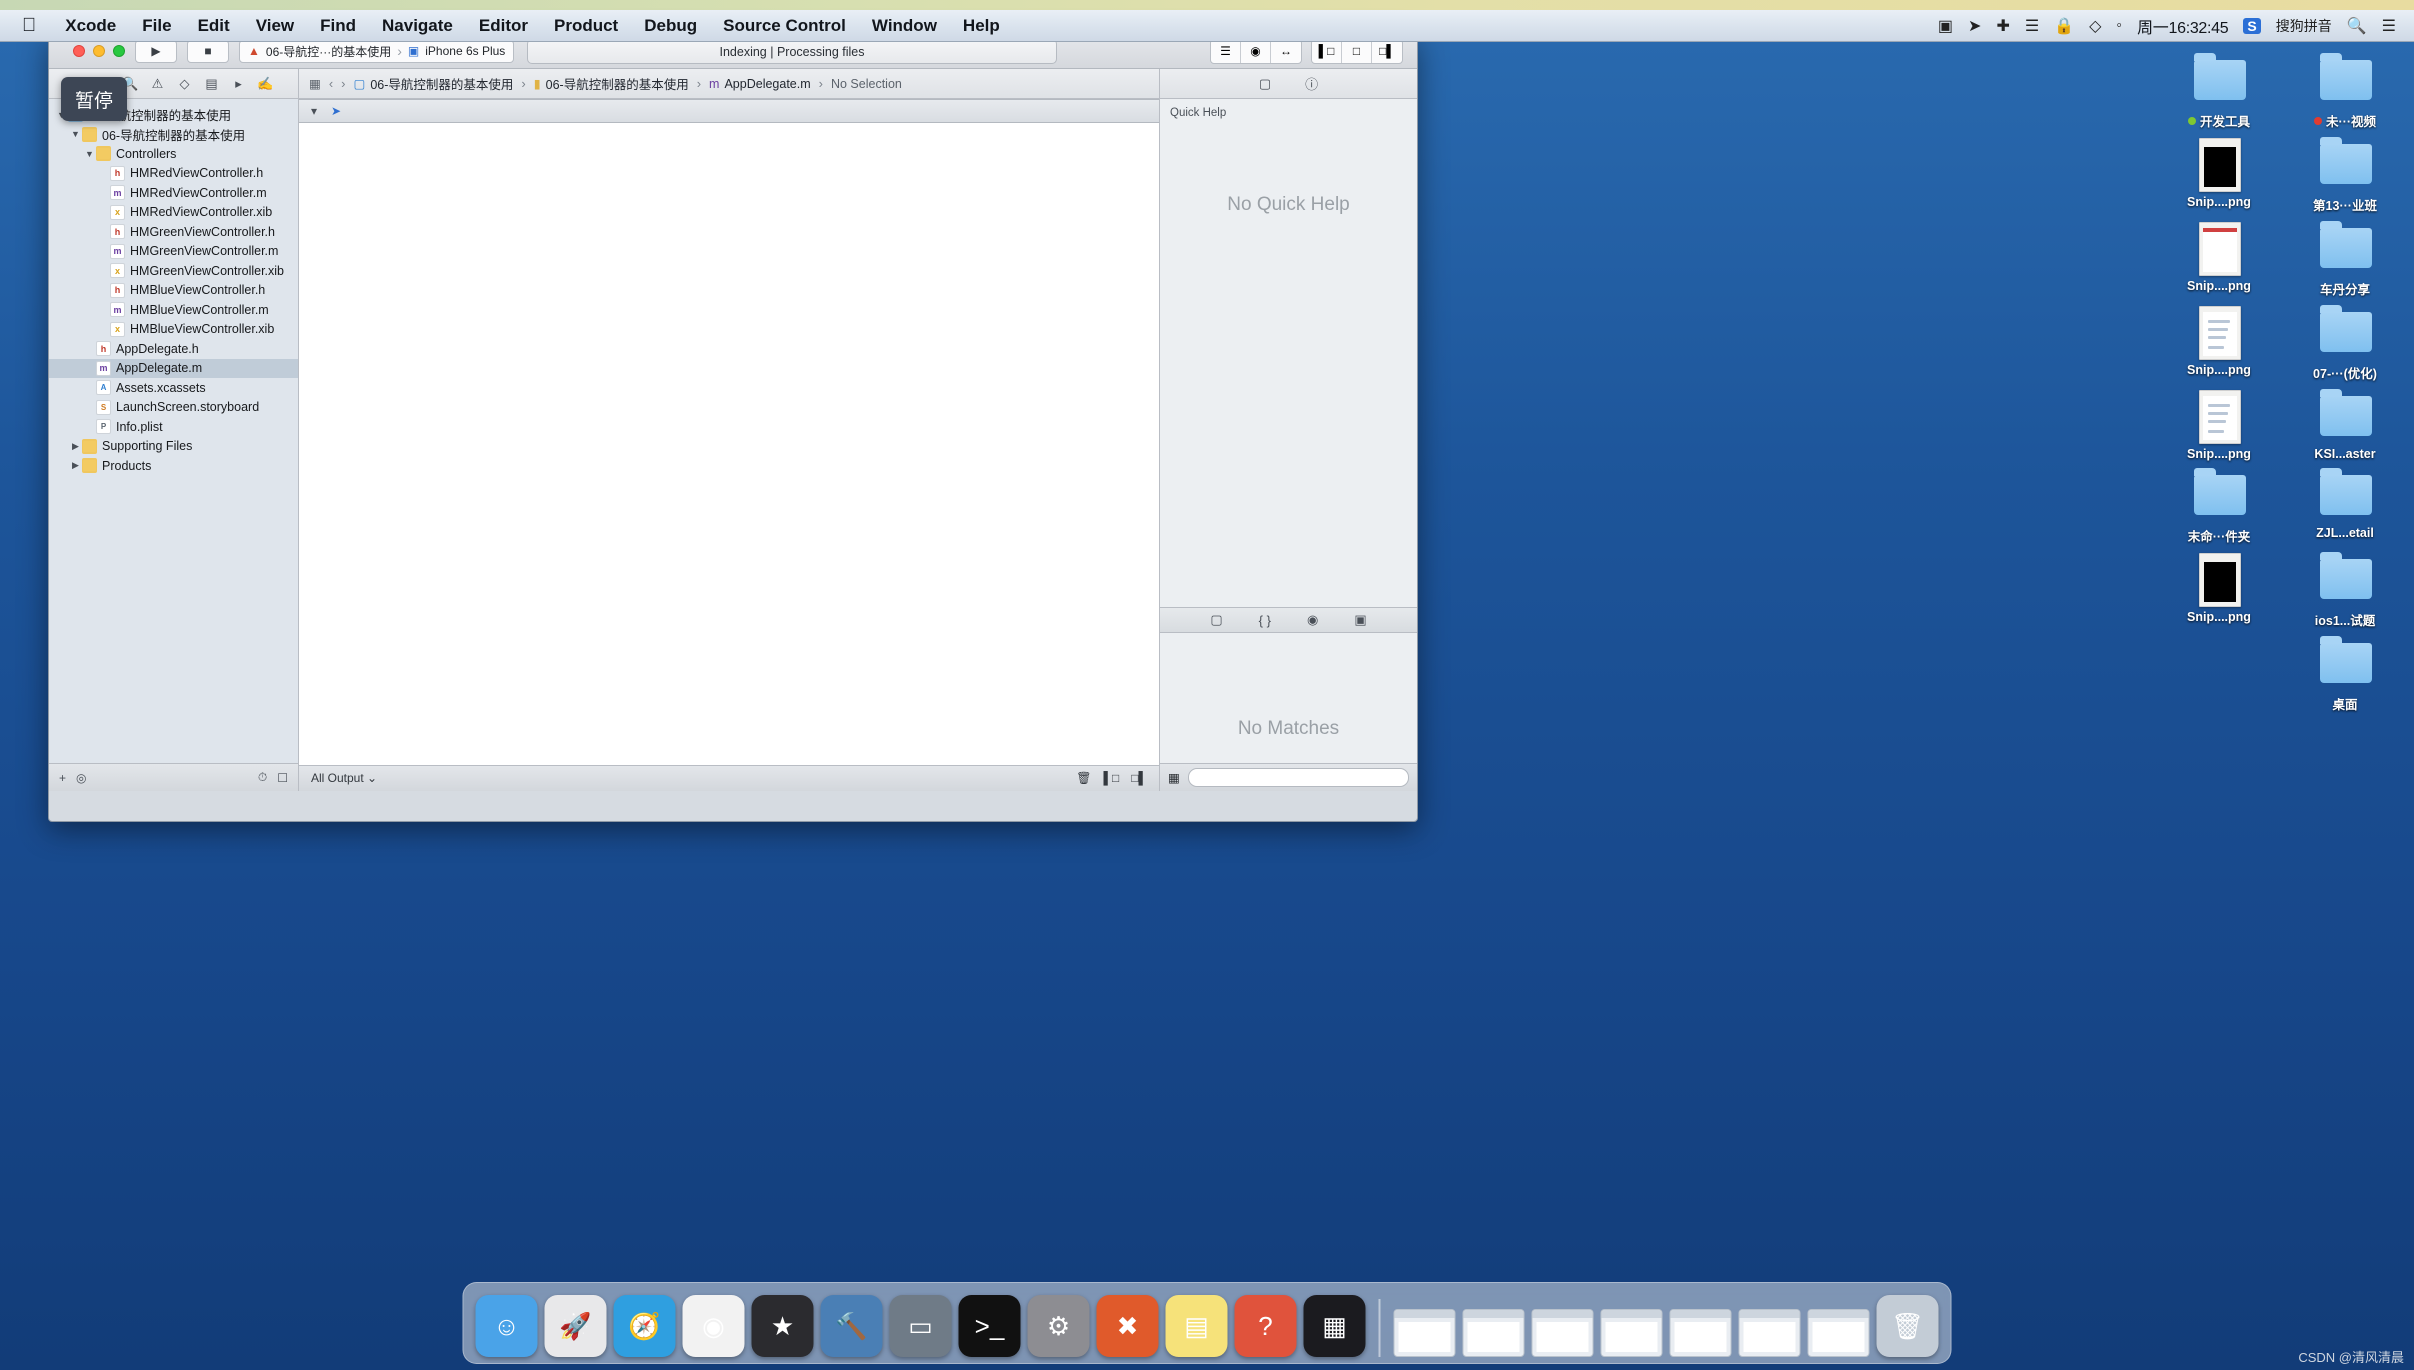  I want to click on desktop-folder-icon: 末命···件夹, so click(2219, 505).